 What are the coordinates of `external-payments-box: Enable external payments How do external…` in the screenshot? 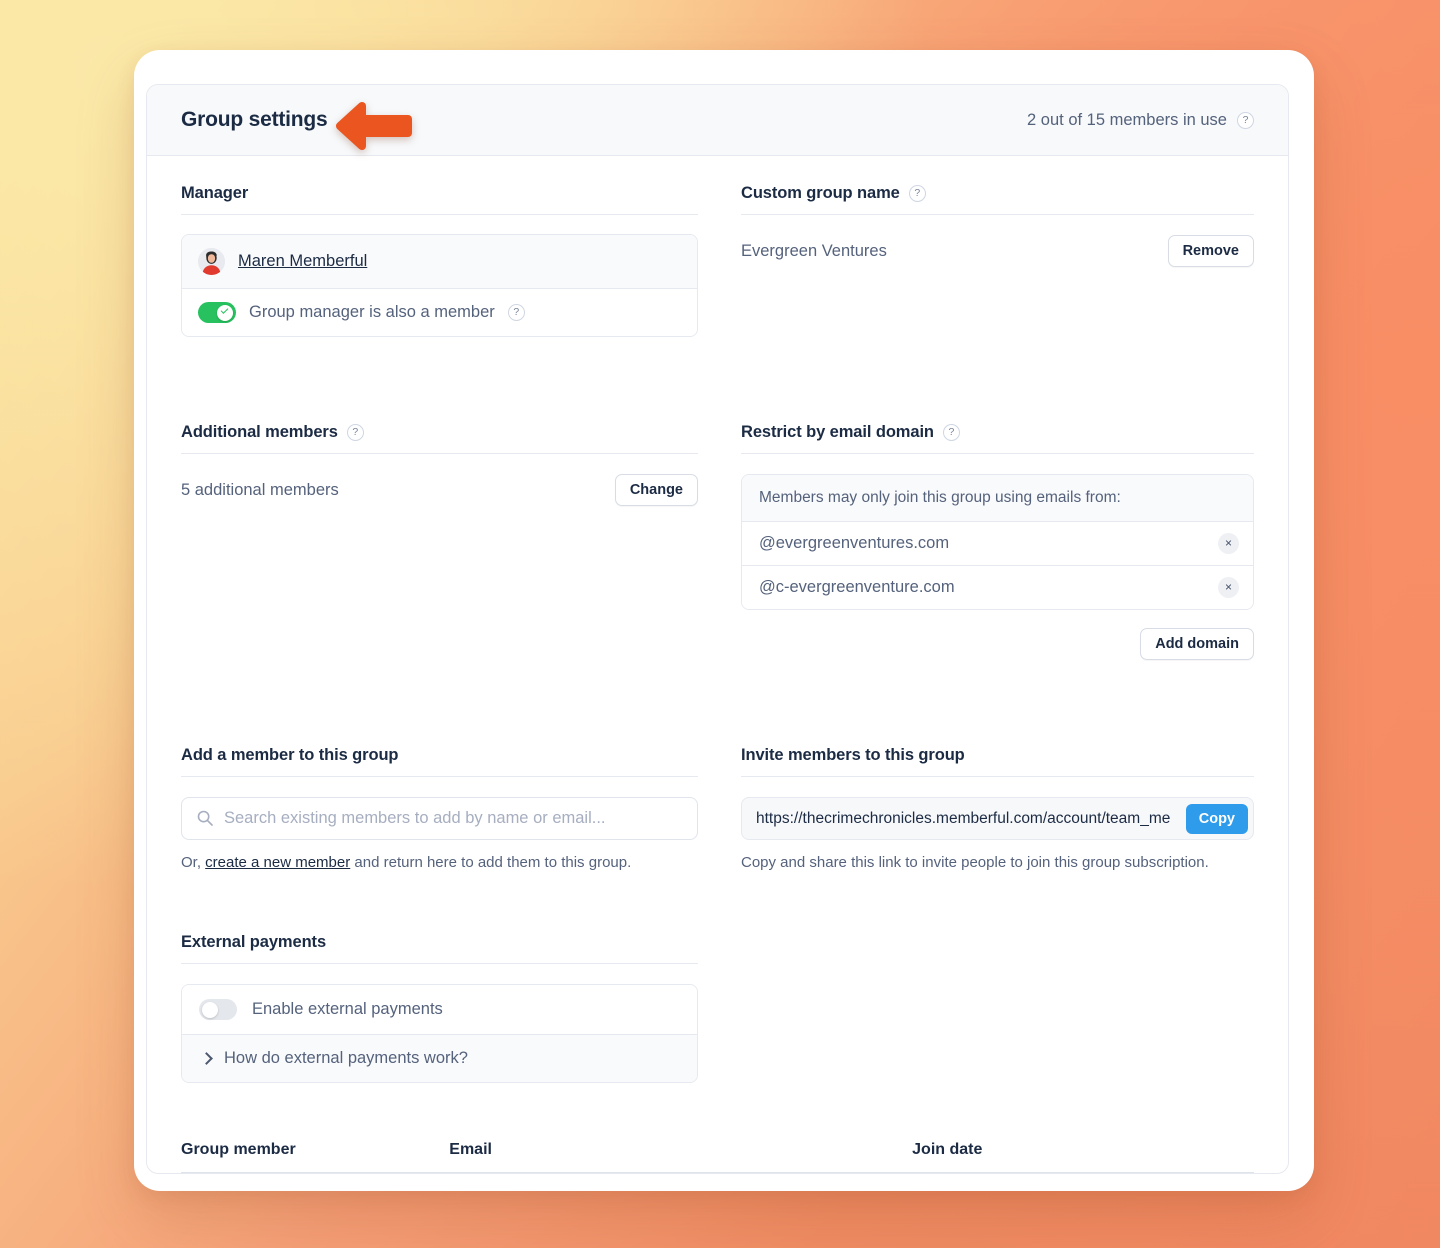 It's located at (439, 1033).